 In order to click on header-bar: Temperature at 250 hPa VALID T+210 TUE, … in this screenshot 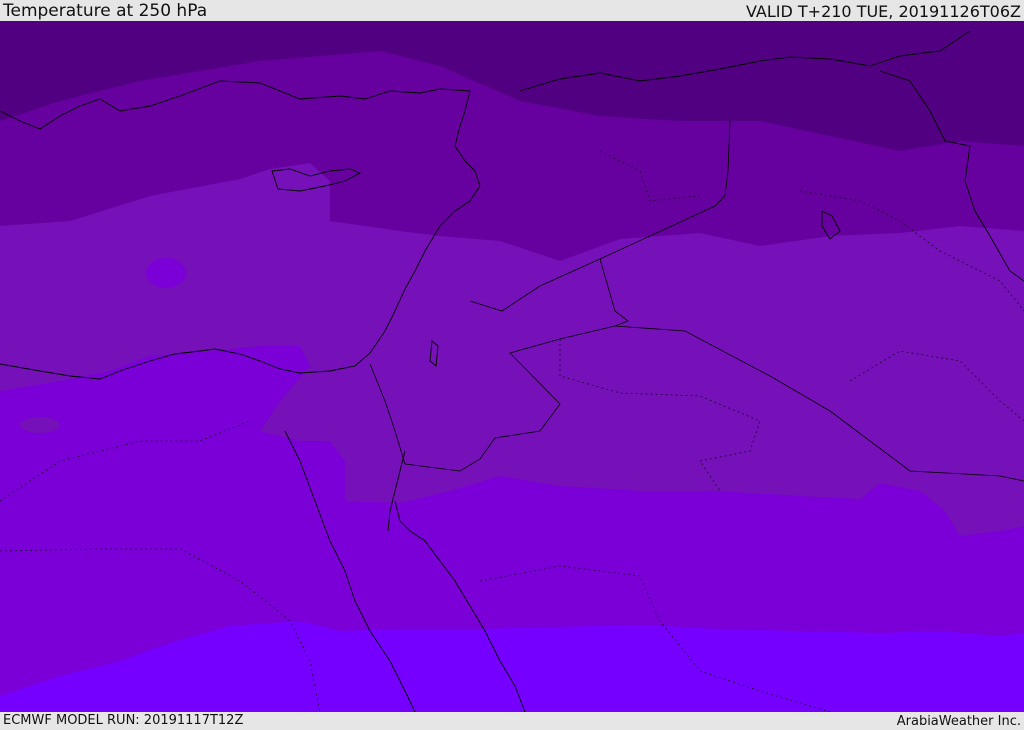, I will do `click(512, 10)`.